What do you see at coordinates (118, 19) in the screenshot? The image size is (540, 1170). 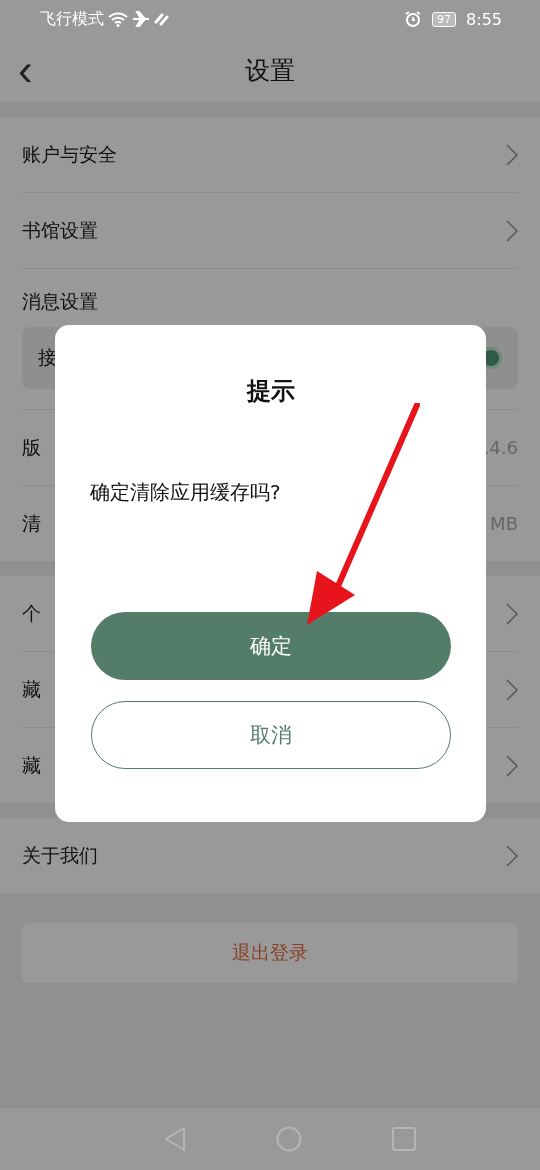 I see `wifi-icon` at bounding box center [118, 19].